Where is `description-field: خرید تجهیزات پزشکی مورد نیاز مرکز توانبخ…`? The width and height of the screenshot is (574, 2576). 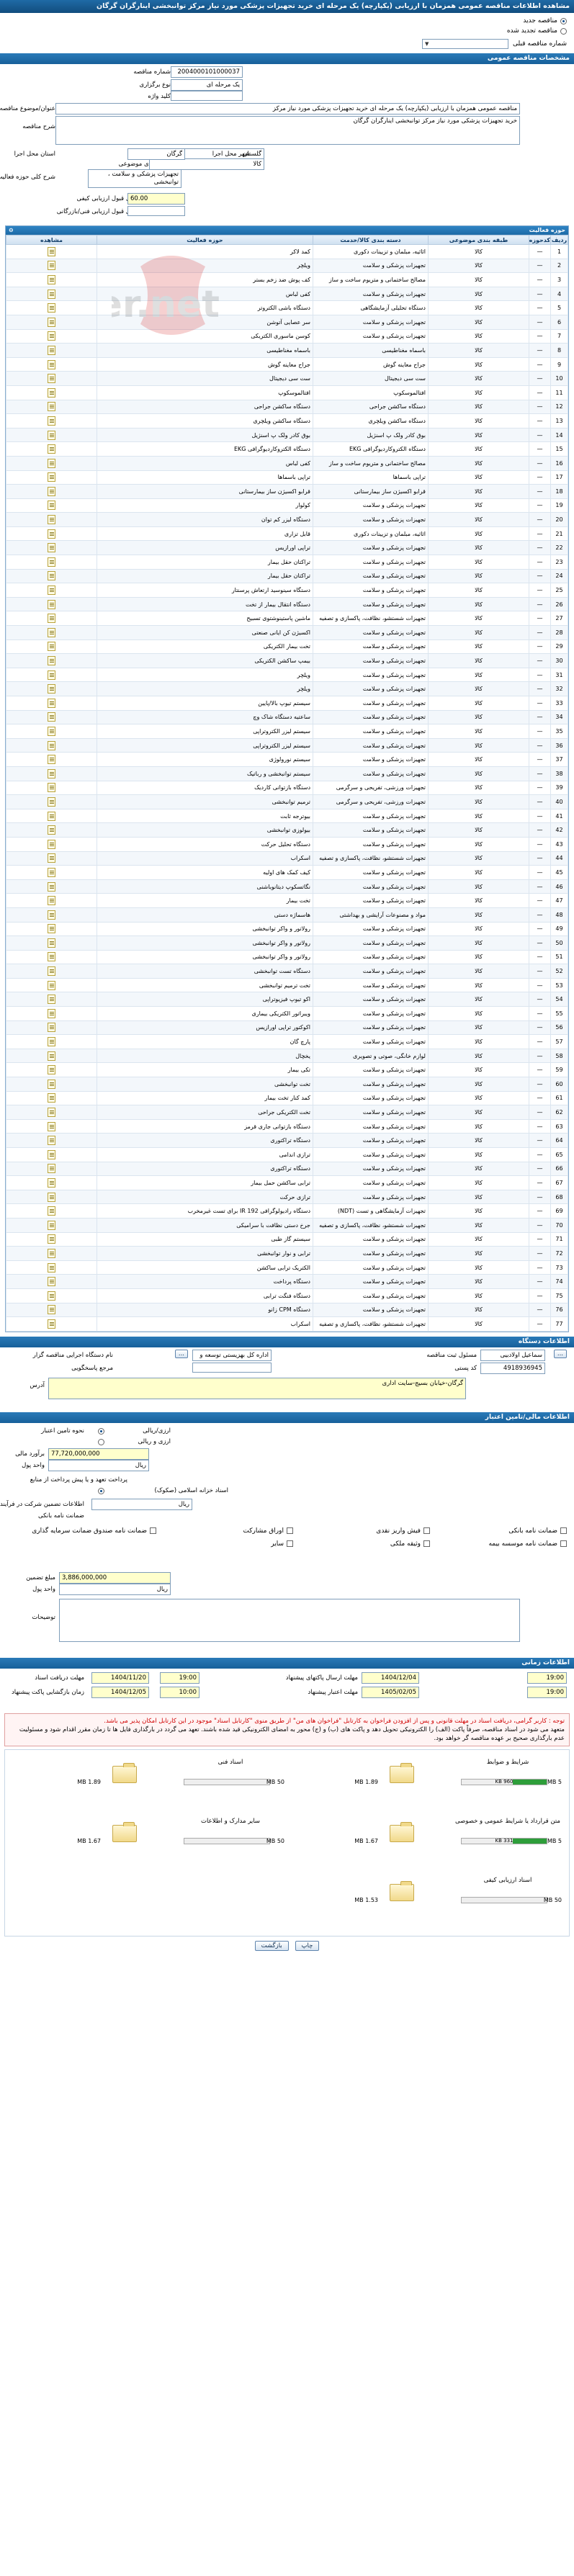
description-field: خرید تجهیزات پزشکی مورد نیاز مرکز توانبخ… is located at coordinates (287, 130).